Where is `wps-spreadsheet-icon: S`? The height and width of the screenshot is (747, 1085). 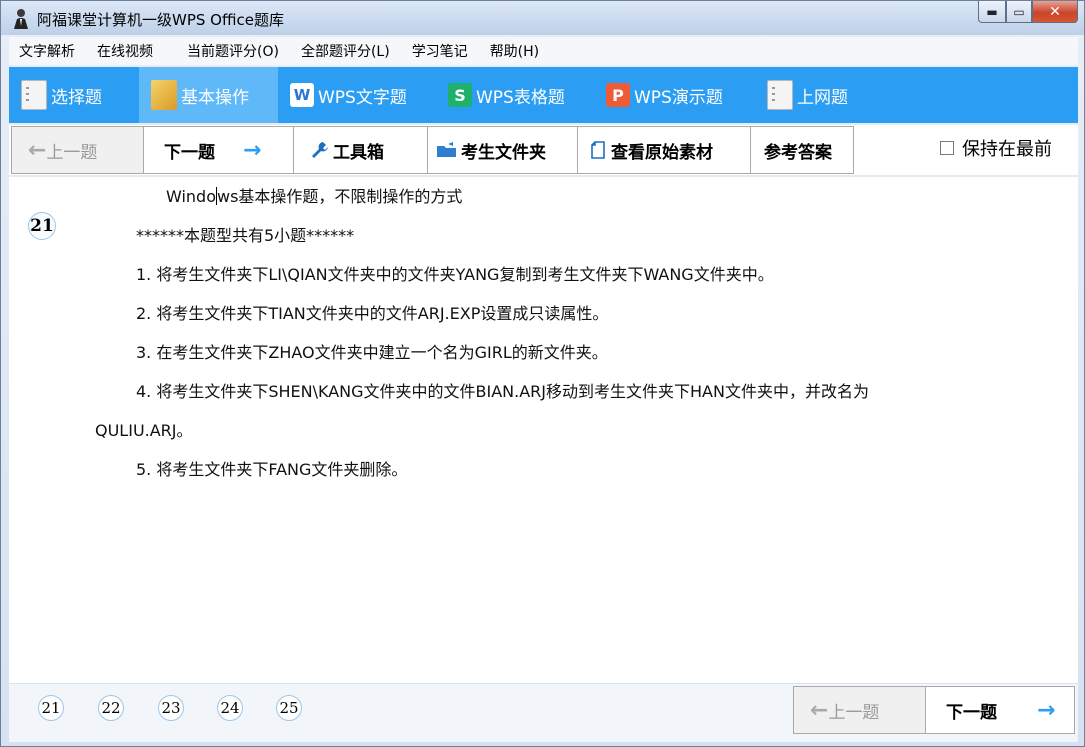
wps-spreadsheet-icon: S is located at coordinates (460, 95).